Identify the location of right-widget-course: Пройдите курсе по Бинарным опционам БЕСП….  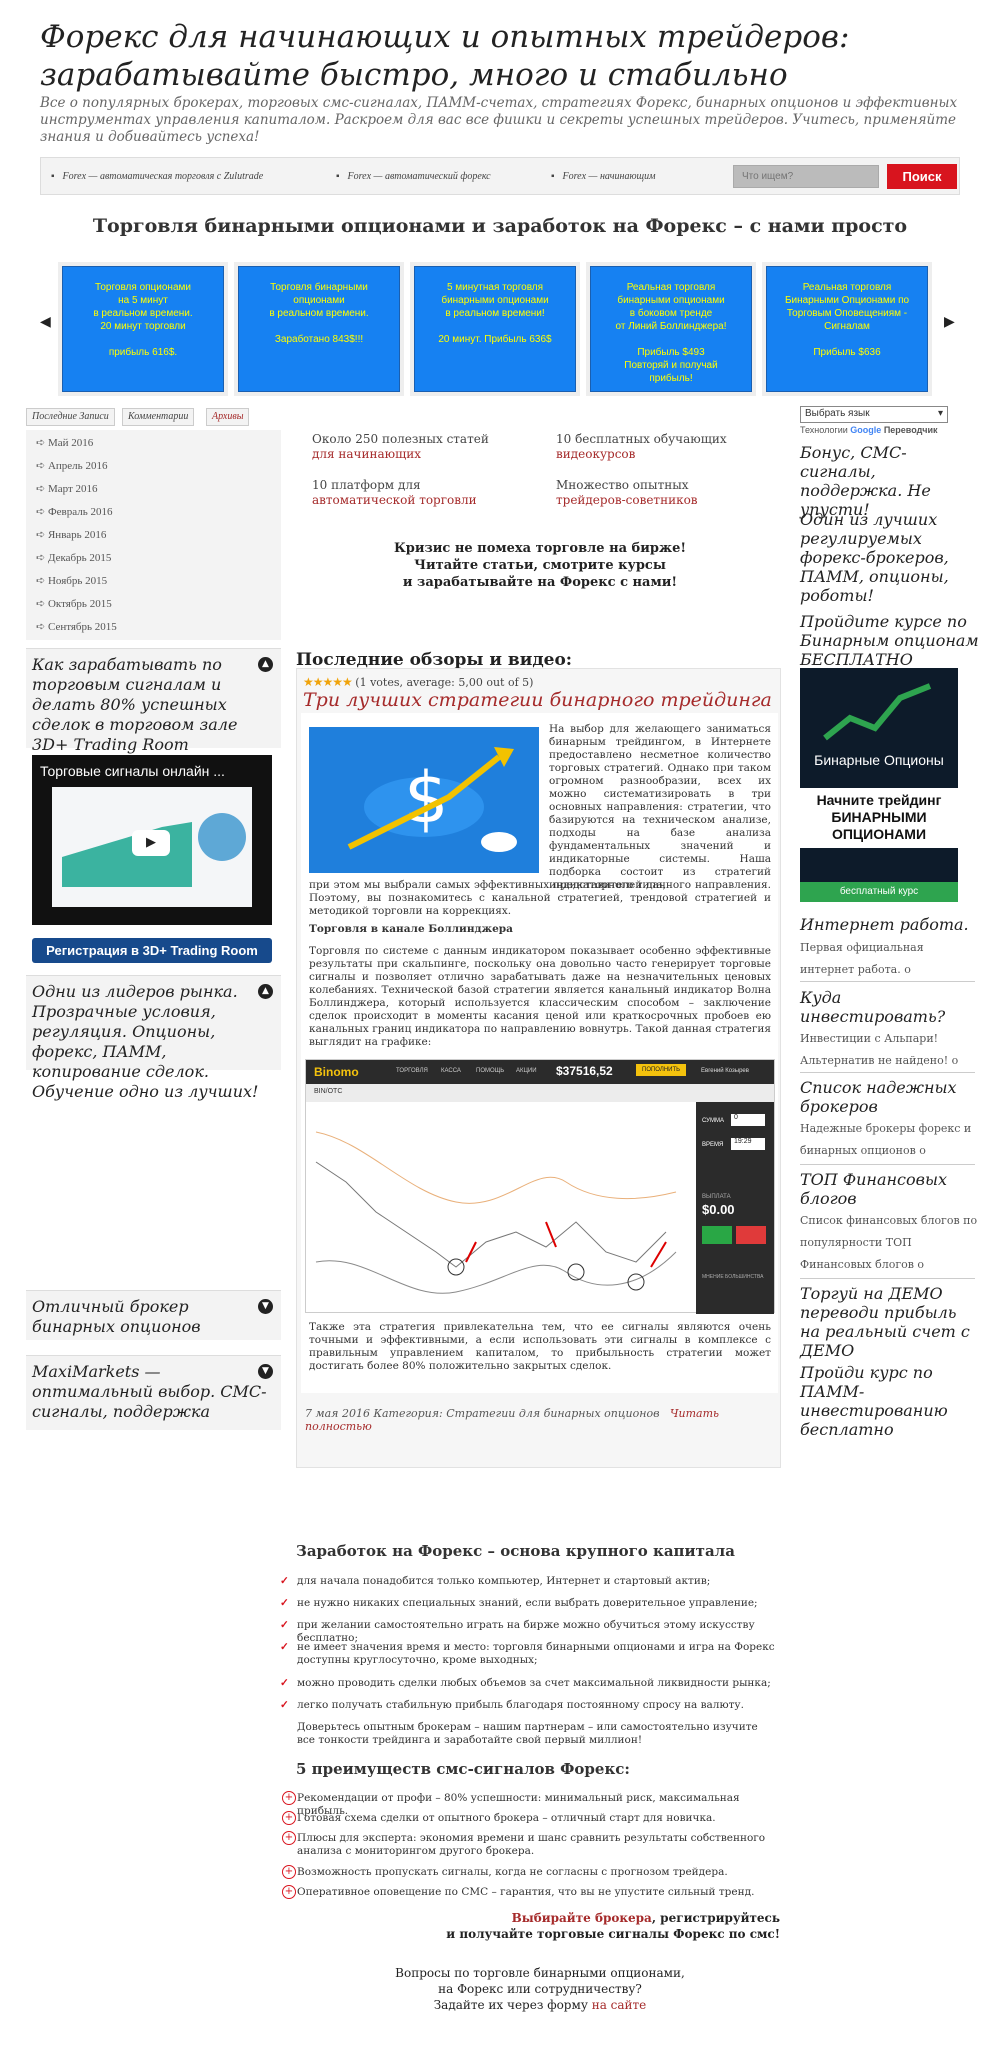
(890, 640).